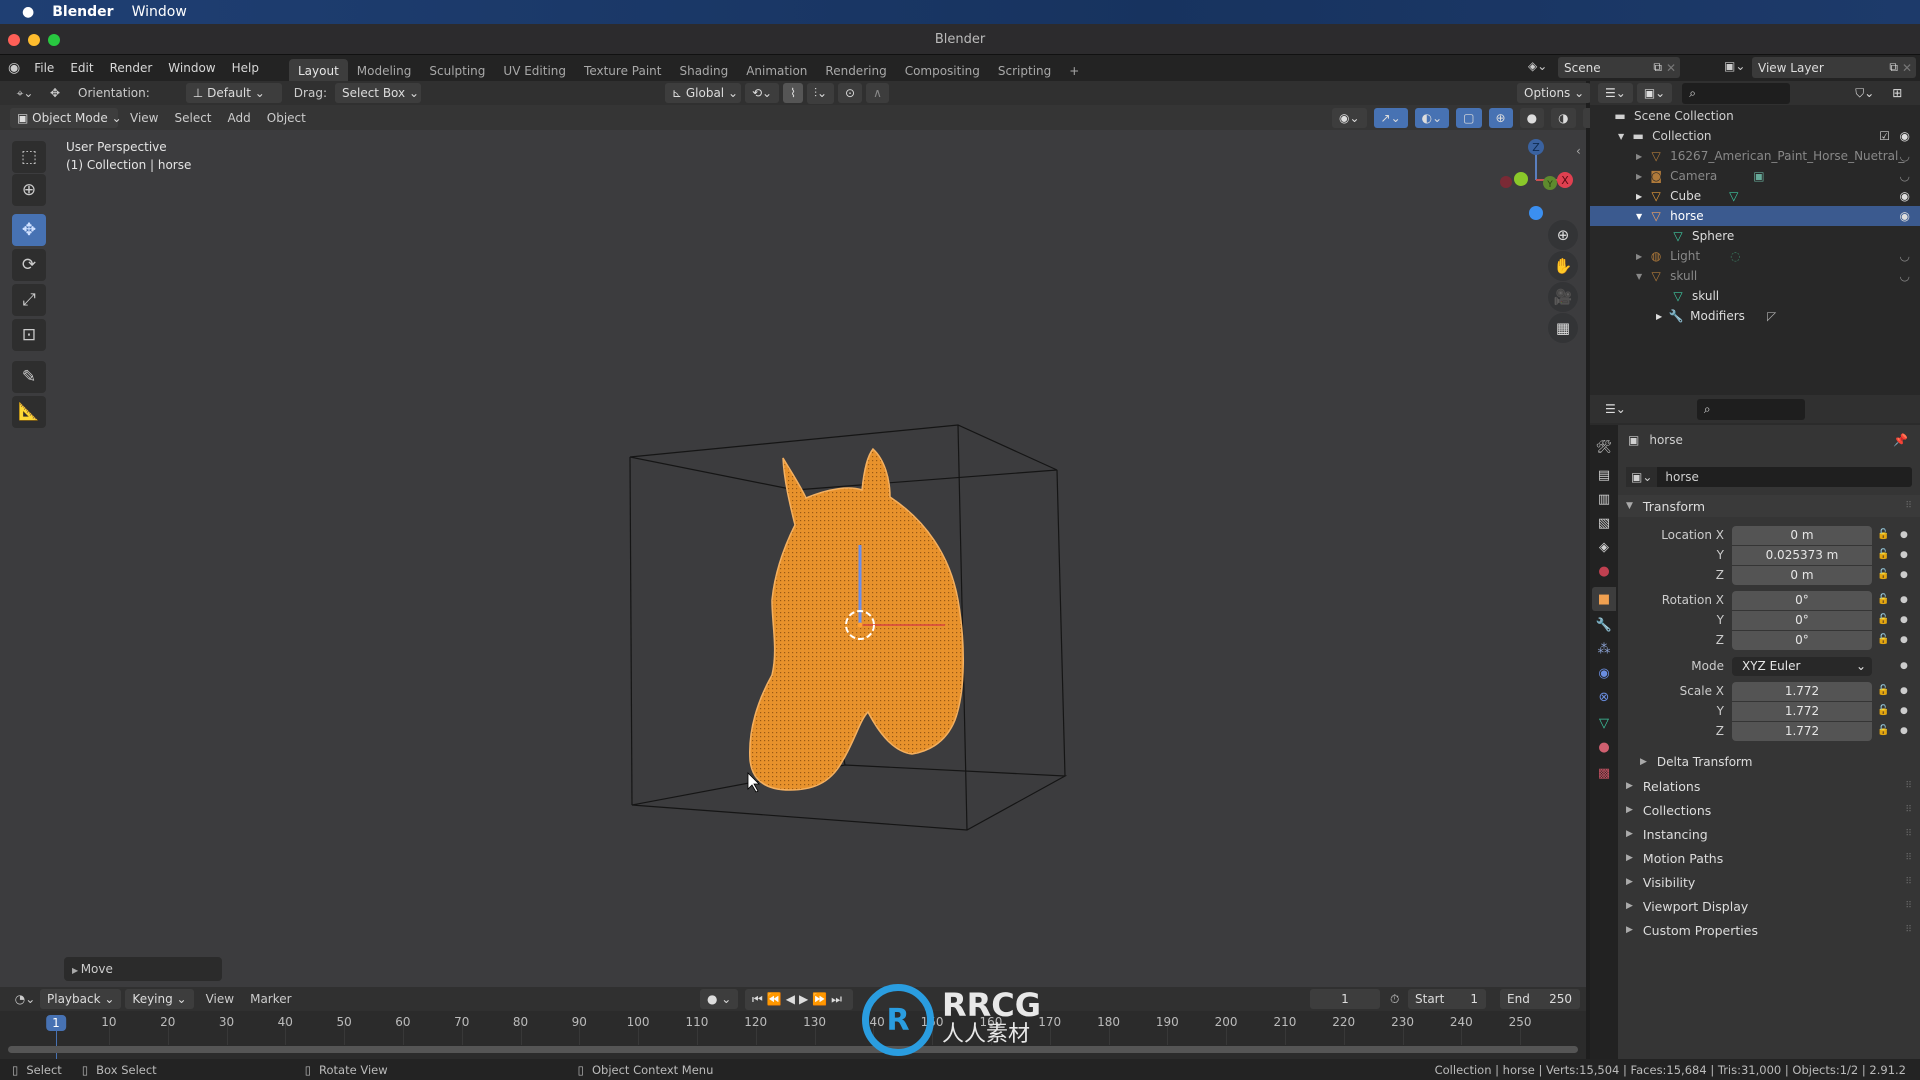 The image size is (1920, 1080). I want to click on shading-material-button: ◑, so click(1563, 118).